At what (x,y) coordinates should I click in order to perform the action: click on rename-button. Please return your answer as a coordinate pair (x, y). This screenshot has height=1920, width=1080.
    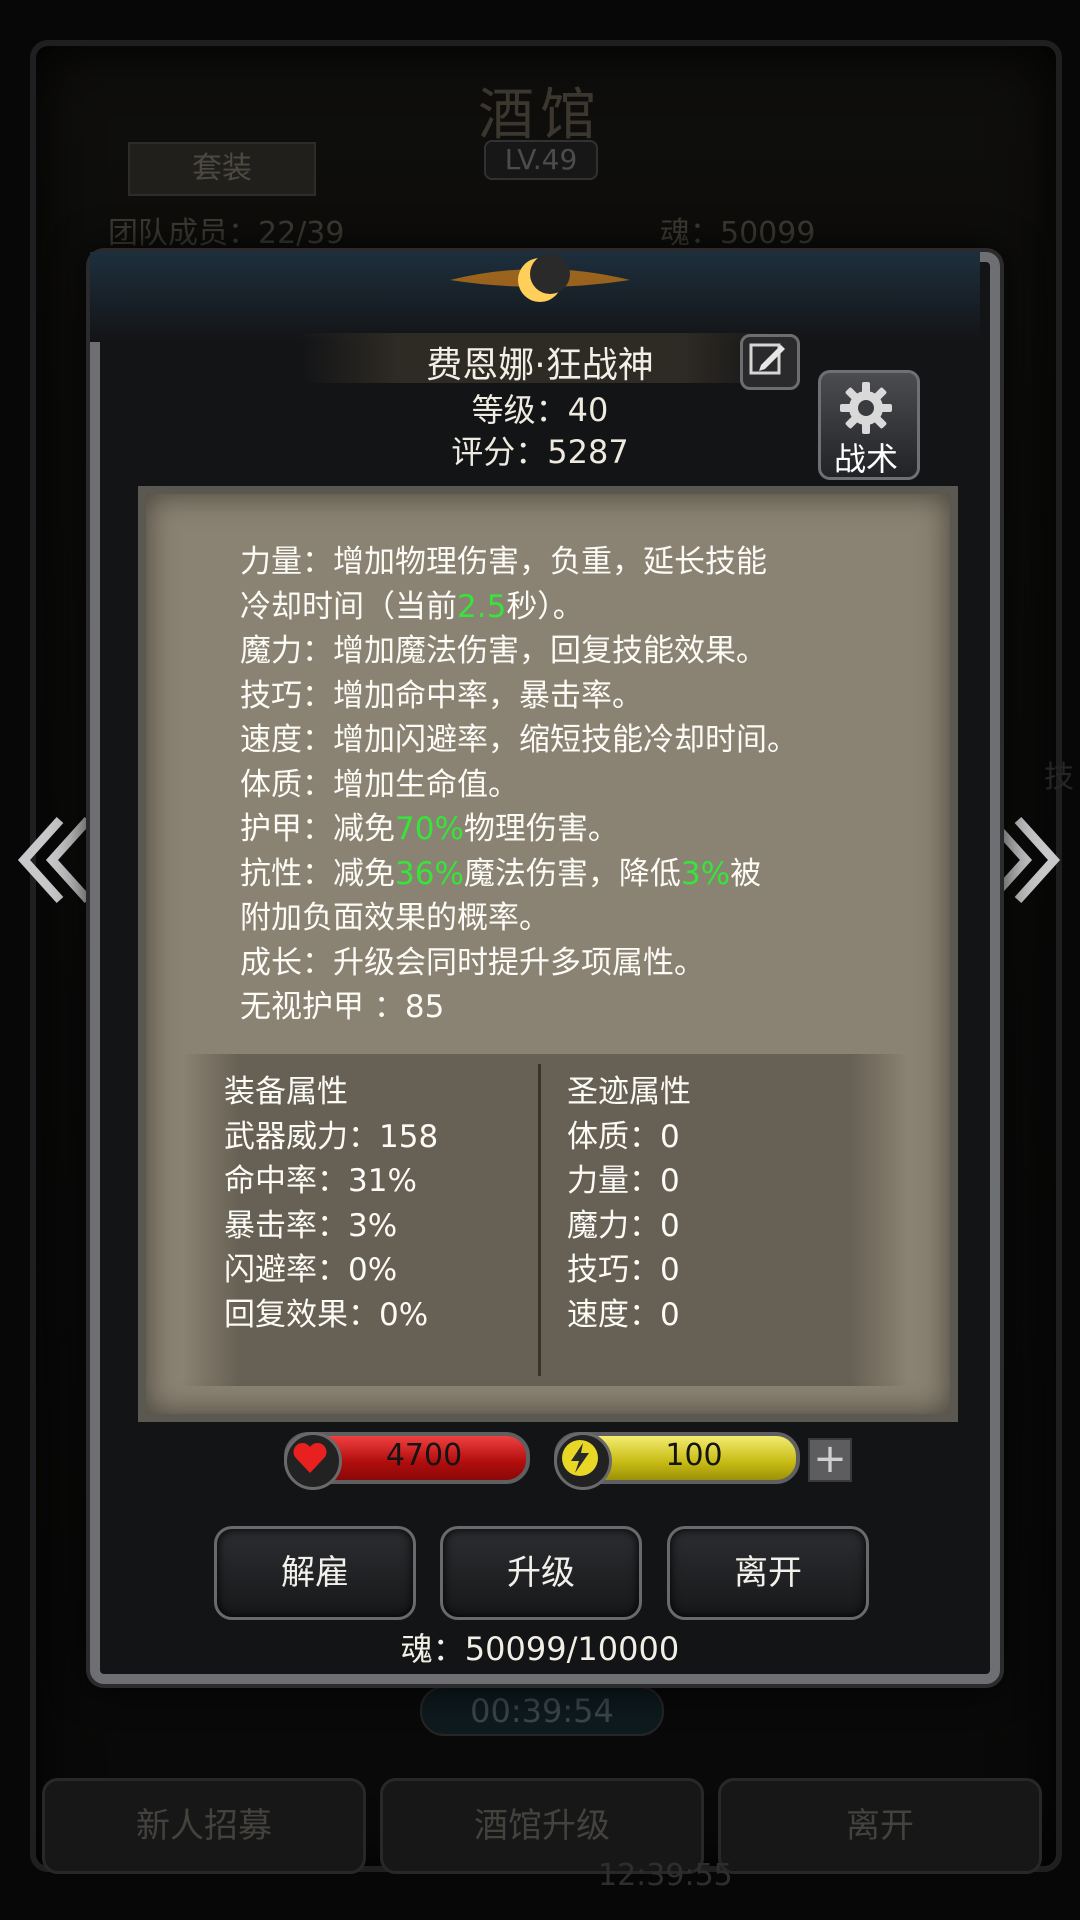
    Looking at the image, I should click on (770, 362).